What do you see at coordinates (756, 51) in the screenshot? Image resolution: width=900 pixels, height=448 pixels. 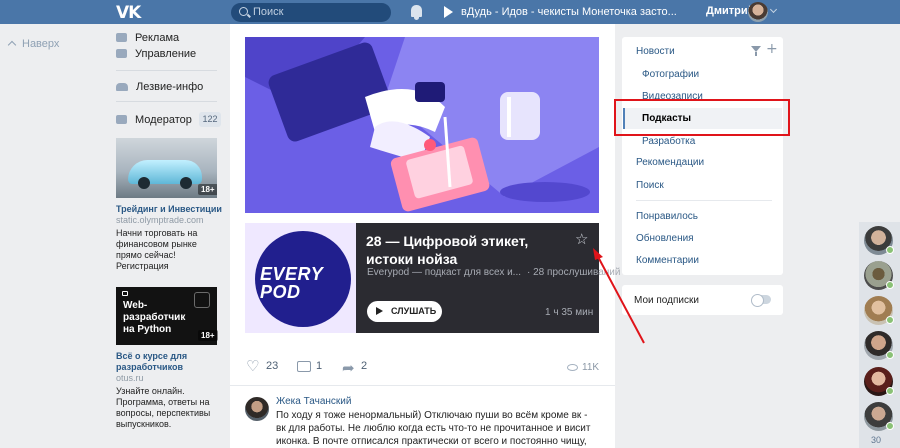 I see `filter-icon` at bounding box center [756, 51].